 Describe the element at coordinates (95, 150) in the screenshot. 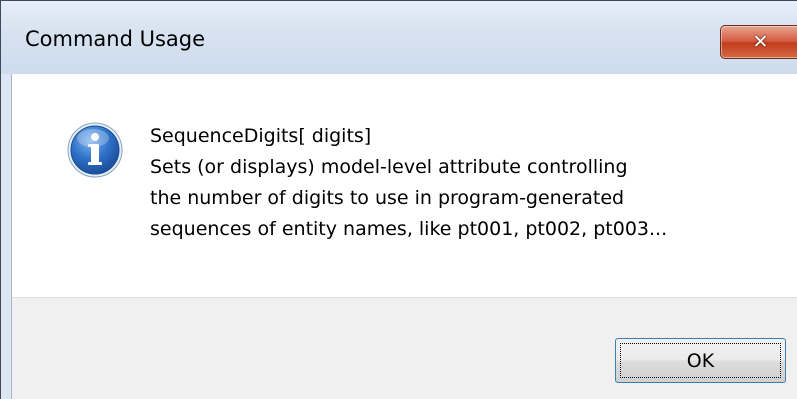

I see `info-icon` at that location.